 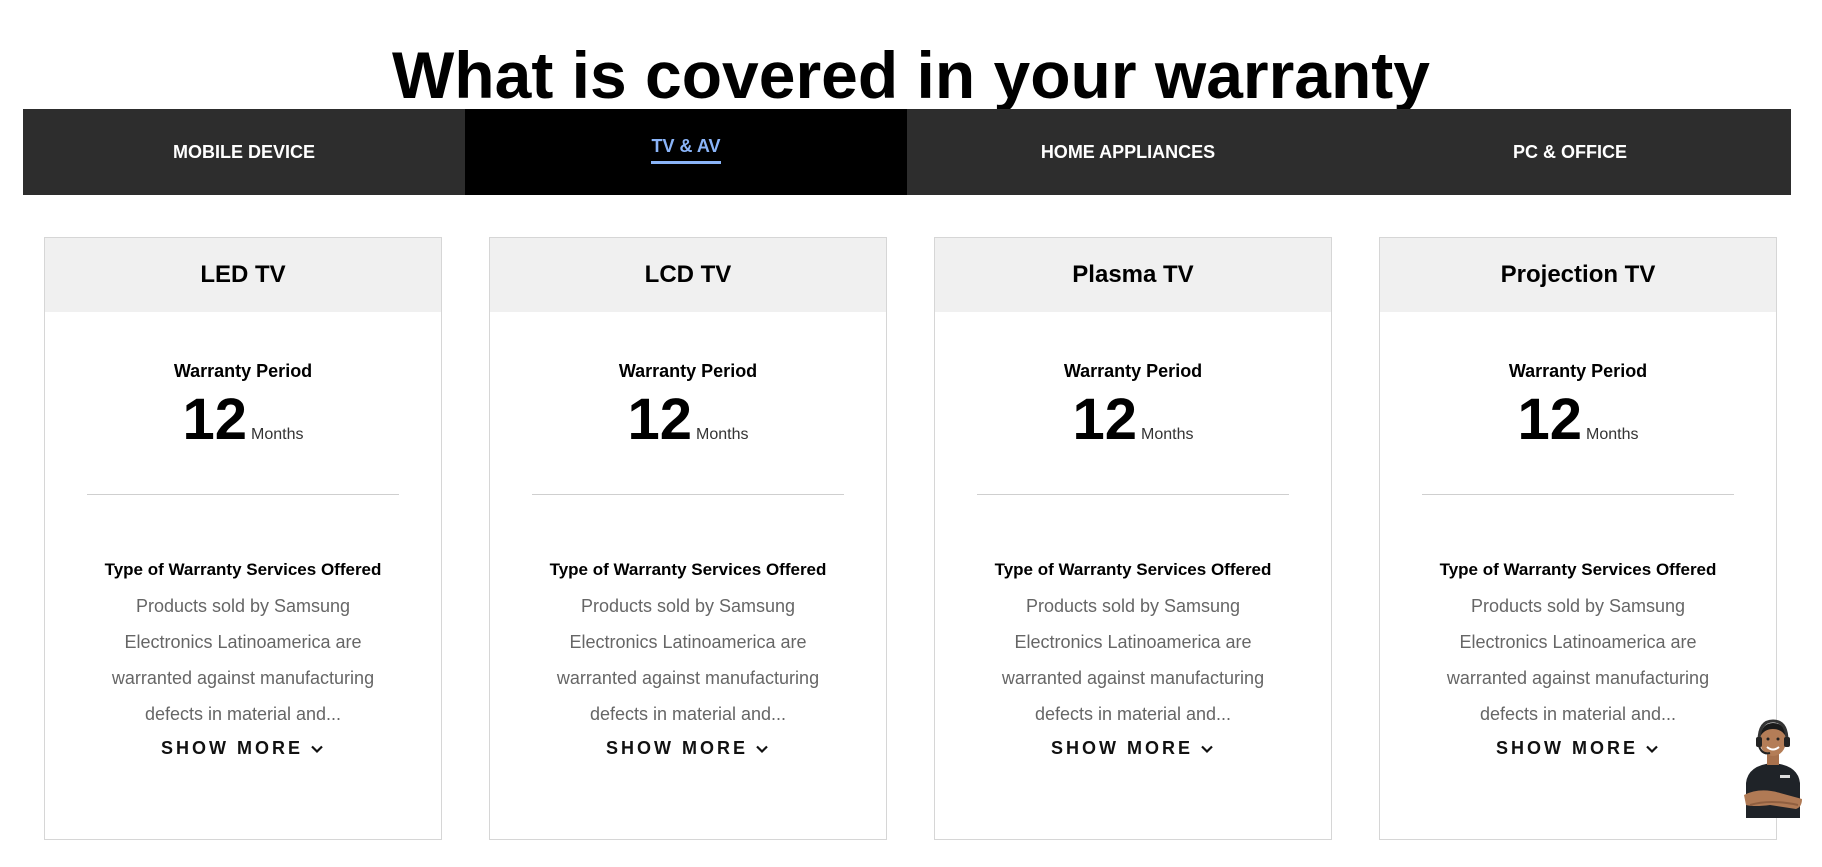 What do you see at coordinates (243, 275) in the screenshot?
I see `card-title: LED TV` at bounding box center [243, 275].